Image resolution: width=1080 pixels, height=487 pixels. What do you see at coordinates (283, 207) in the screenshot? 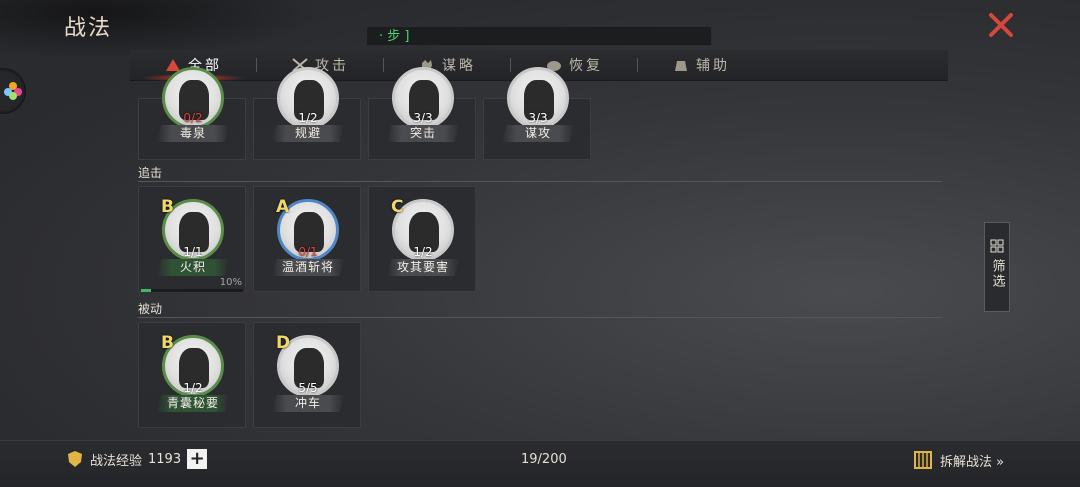
I see `grade-badge: A` at bounding box center [283, 207].